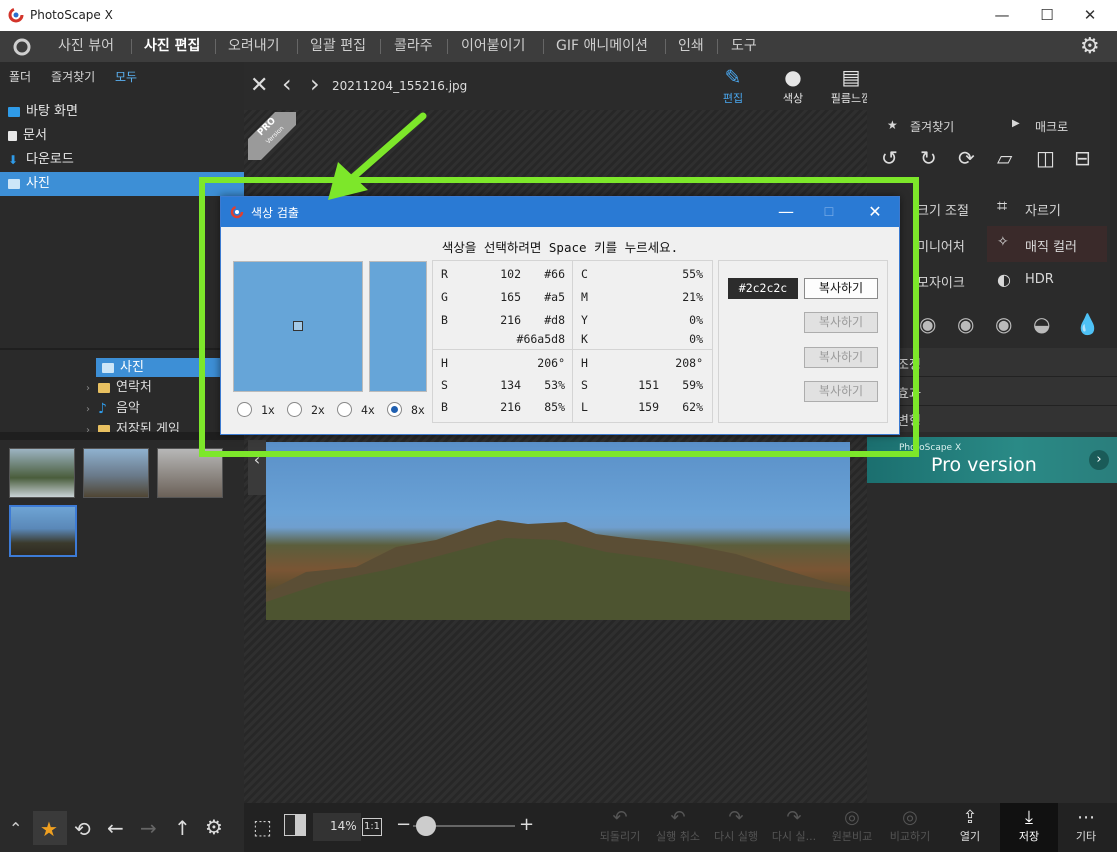 This screenshot has height=852, width=1117. What do you see at coordinates (1082, 158) in the screenshot?
I see `flip-vertical-icon: ⊟` at bounding box center [1082, 158].